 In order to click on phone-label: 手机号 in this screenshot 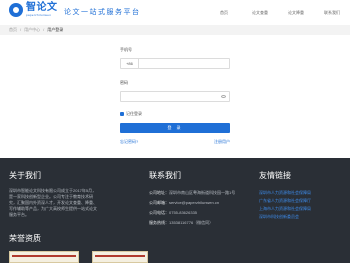, I will do `click(126, 49)`.